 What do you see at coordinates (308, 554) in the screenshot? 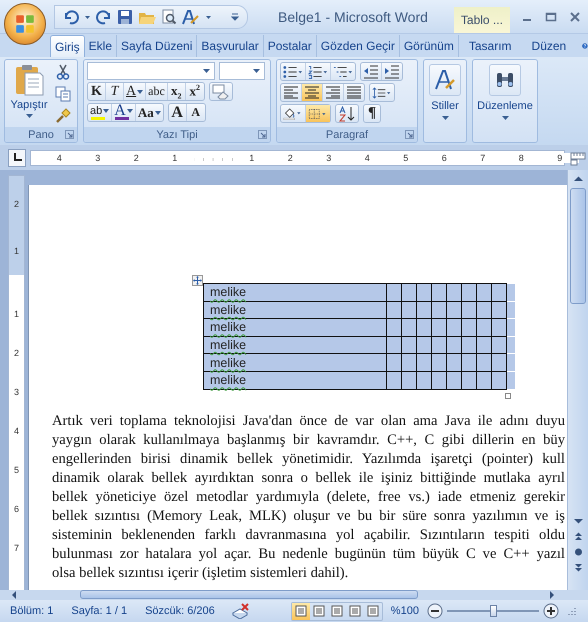
I see `text-line: bulunması zor hatalara yol açar. Bu nedenle bugünün tüm büyük C ve C++ yazıl` at bounding box center [308, 554].